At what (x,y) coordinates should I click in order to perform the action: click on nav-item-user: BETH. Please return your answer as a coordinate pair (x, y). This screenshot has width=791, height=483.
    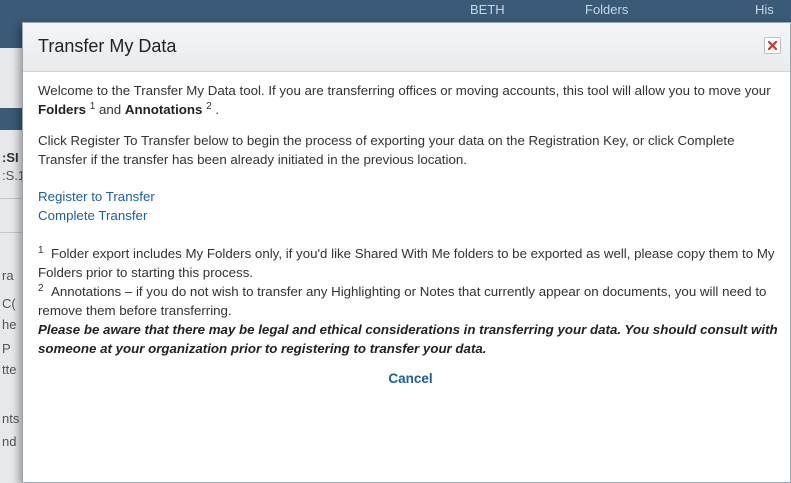
    Looking at the image, I should click on (487, 9).